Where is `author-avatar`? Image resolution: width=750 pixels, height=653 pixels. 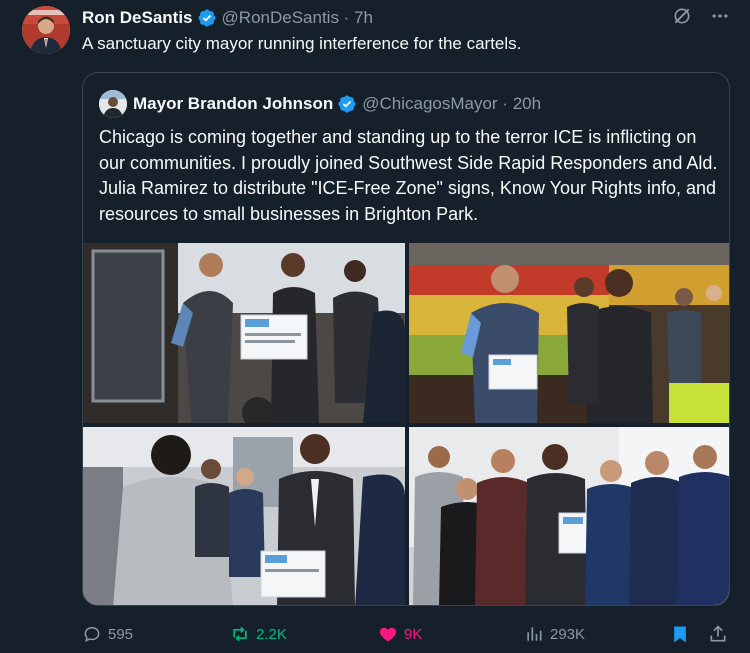 author-avatar is located at coordinates (46, 30).